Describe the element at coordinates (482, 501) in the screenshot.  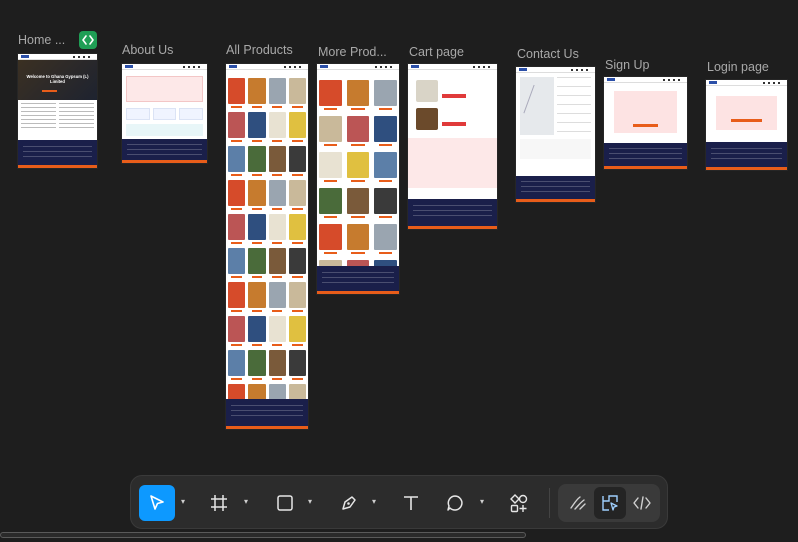
I see `comment-tool-chevron-down-icon: ▾` at that location.